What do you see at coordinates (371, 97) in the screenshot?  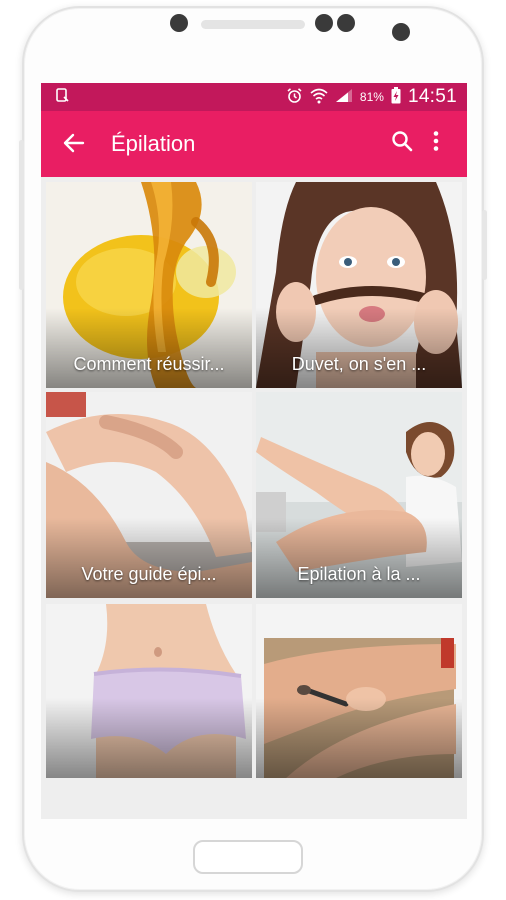 I see `battery-percent: 81%` at bounding box center [371, 97].